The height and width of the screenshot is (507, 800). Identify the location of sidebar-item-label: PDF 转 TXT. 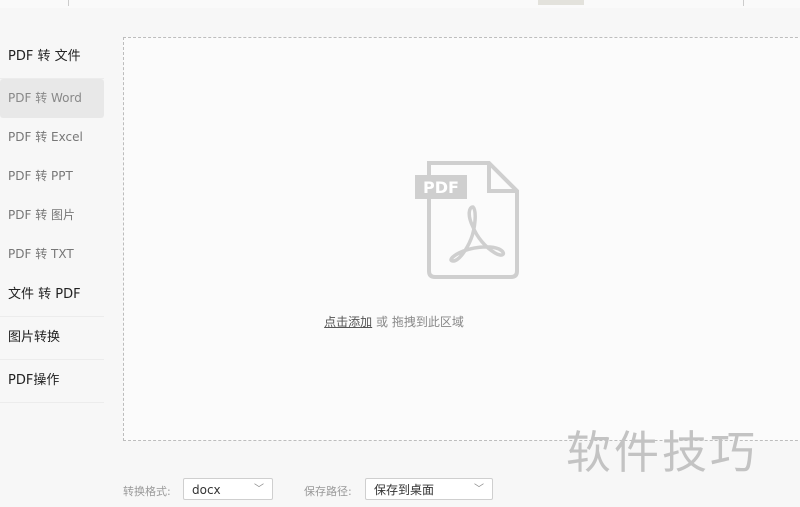
(41, 254).